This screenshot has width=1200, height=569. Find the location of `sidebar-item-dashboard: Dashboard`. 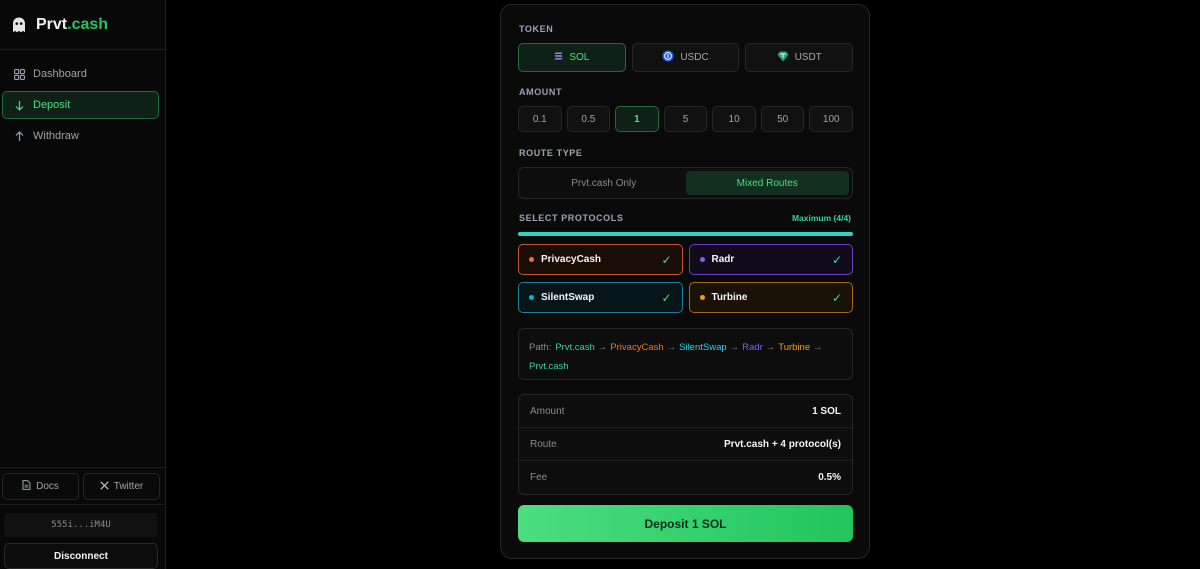

sidebar-item-dashboard: Dashboard is located at coordinates (80, 74).